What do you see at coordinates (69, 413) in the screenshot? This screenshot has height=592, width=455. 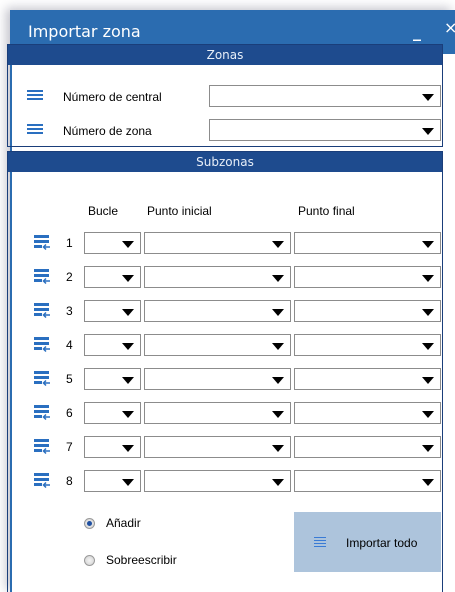 I see `row-number: 6` at bounding box center [69, 413].